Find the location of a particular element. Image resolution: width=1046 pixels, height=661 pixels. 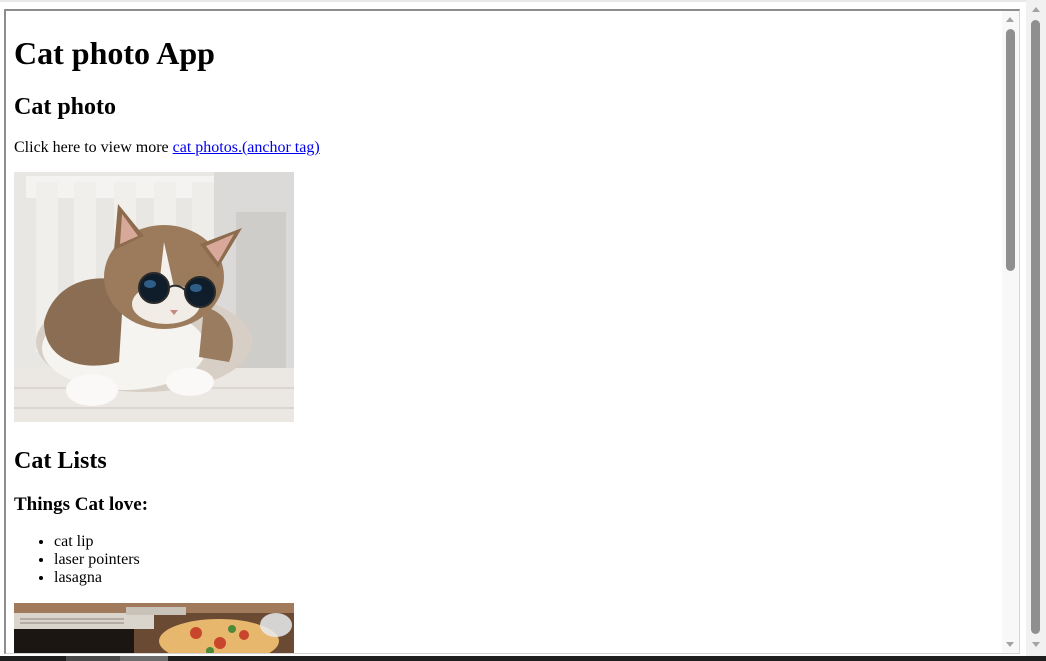

cat-photo-image is located at coordinates (154, 297).